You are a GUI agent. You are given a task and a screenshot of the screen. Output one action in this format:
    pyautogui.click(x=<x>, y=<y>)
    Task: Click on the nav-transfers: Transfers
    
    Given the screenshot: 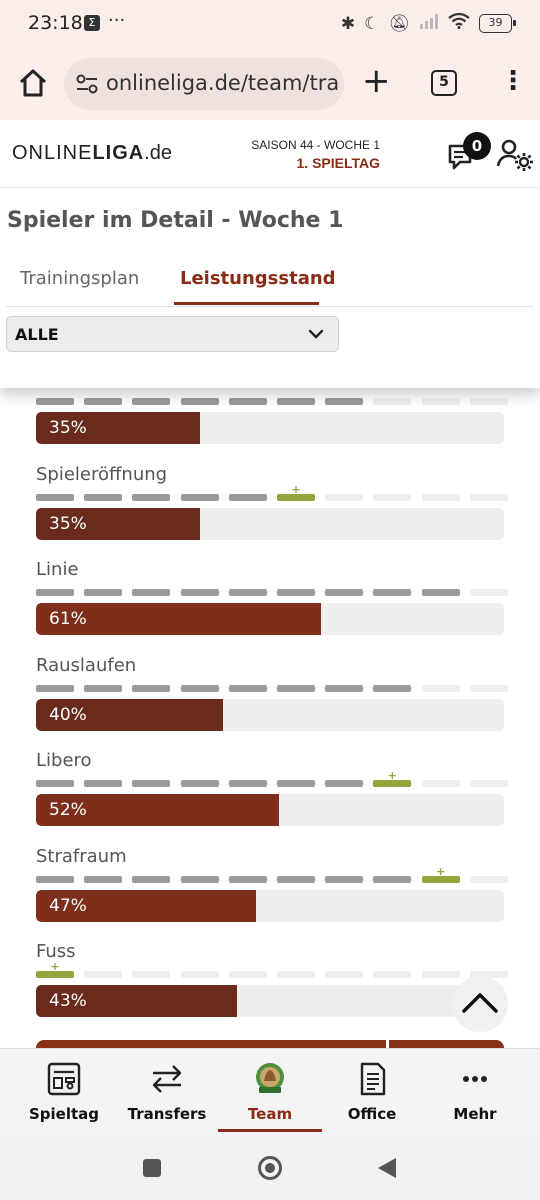 What is the action you would take?
    pyautogui.click(x=167, y=1093)
    